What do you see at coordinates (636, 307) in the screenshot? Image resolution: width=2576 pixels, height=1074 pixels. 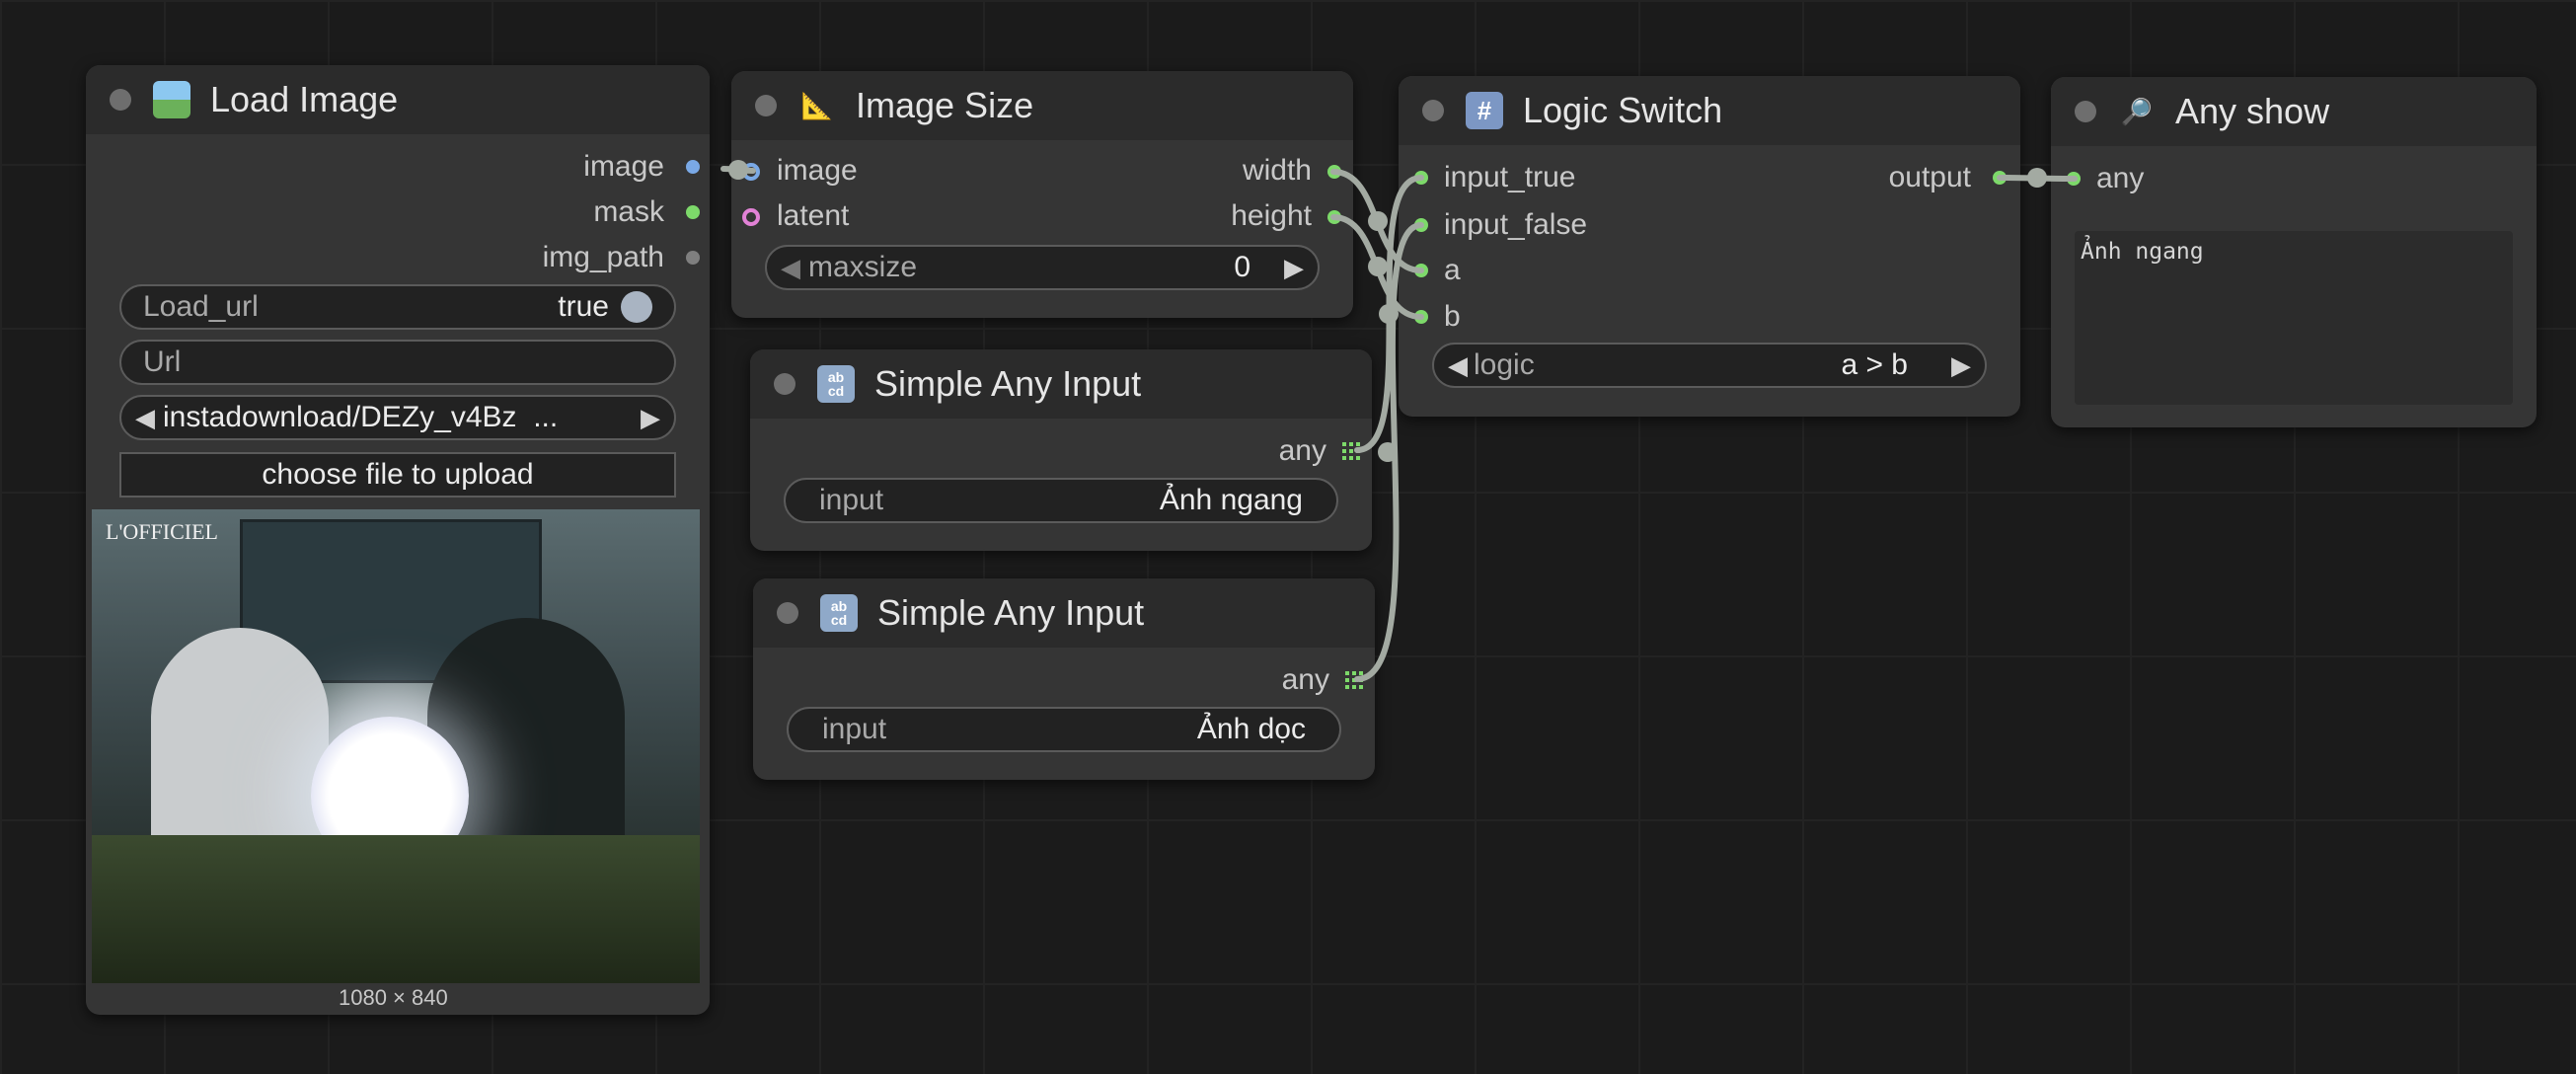 I see `toggle-knob` at bounding box center [636, 307].